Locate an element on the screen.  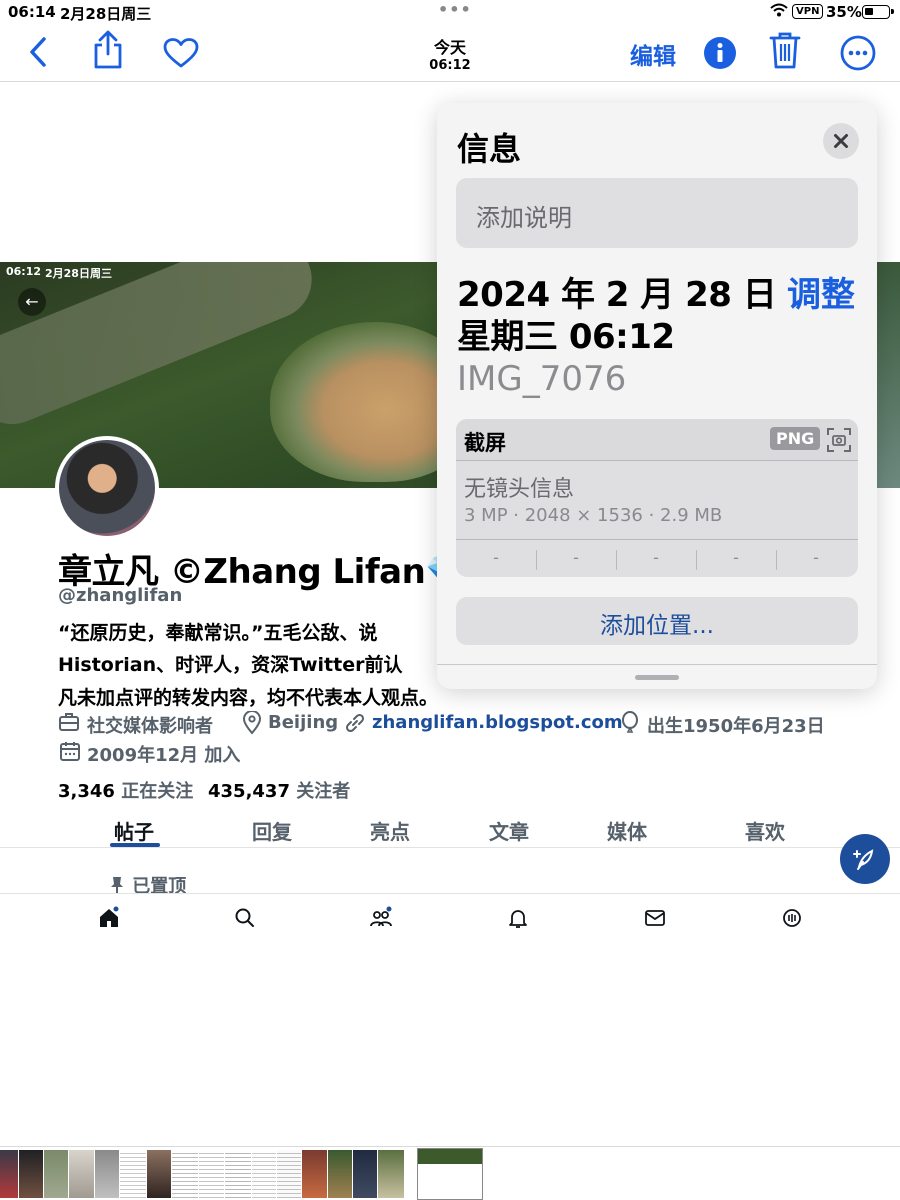
photo-filmstrip is located at coordinates (450, 1173).